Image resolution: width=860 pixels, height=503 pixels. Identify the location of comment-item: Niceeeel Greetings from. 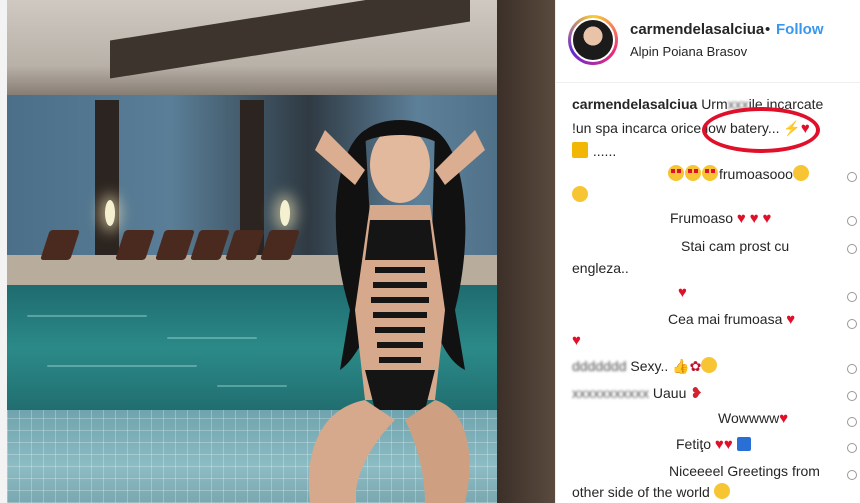
(744, 471).